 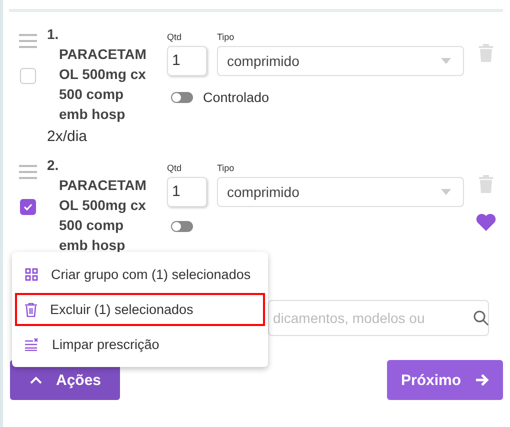 What do you see at coordinates (236, 97) in the screenshot?
I see `toggle-label: Controlado` at bounding box center [236, 97].